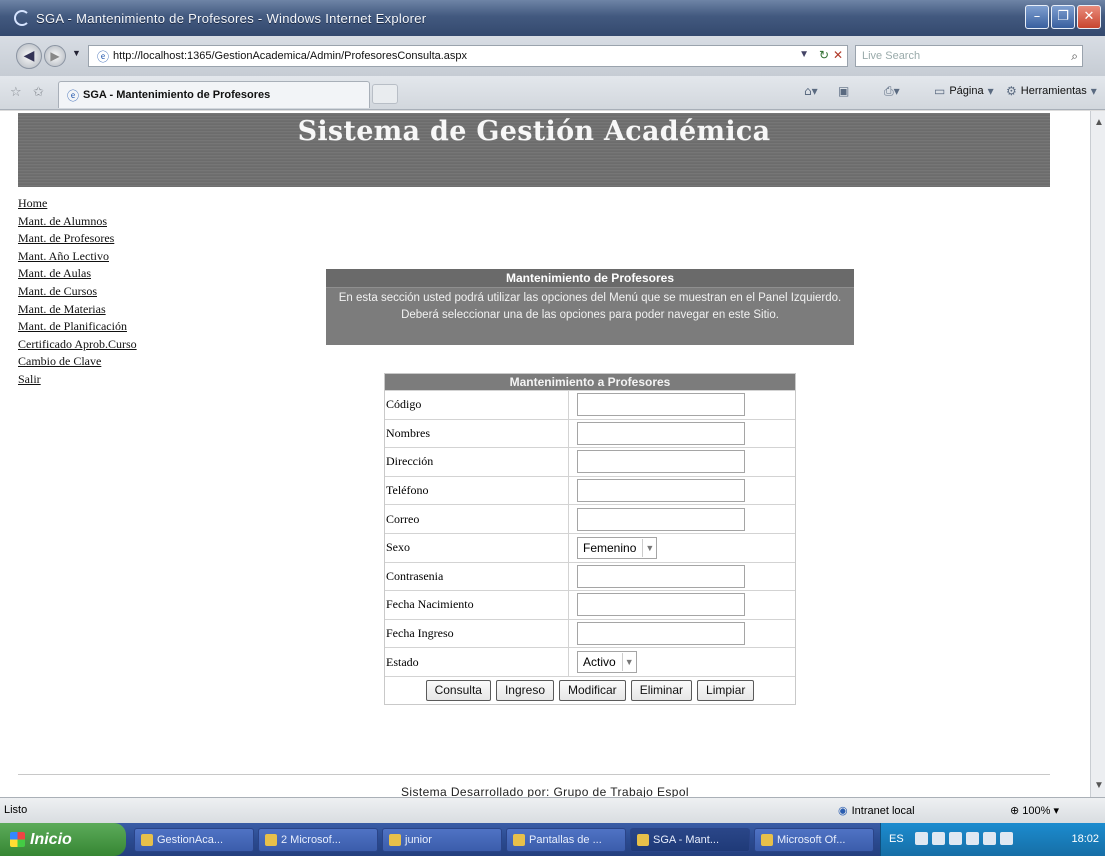 The height and width of the screenshot is (856, 1105). What do you see at coordinates (477, 576) in the screenshot?
I see `contrasenia-label: Contrasenia` at bounding box center [477, 576].